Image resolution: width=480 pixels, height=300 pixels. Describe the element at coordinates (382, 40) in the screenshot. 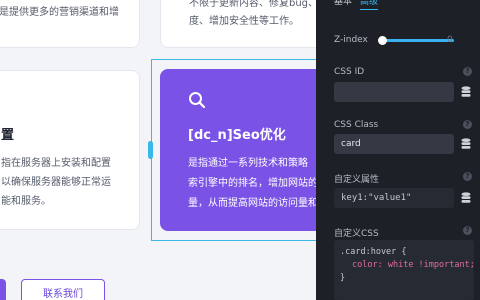

I see `zindex-slider-knob` at that location.